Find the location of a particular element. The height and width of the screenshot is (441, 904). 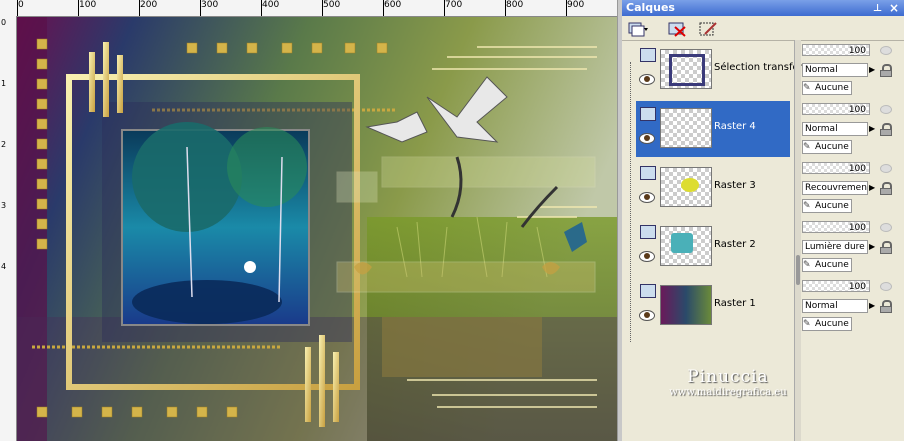

ruler-label: 100 is located at coordinates (88, 5).